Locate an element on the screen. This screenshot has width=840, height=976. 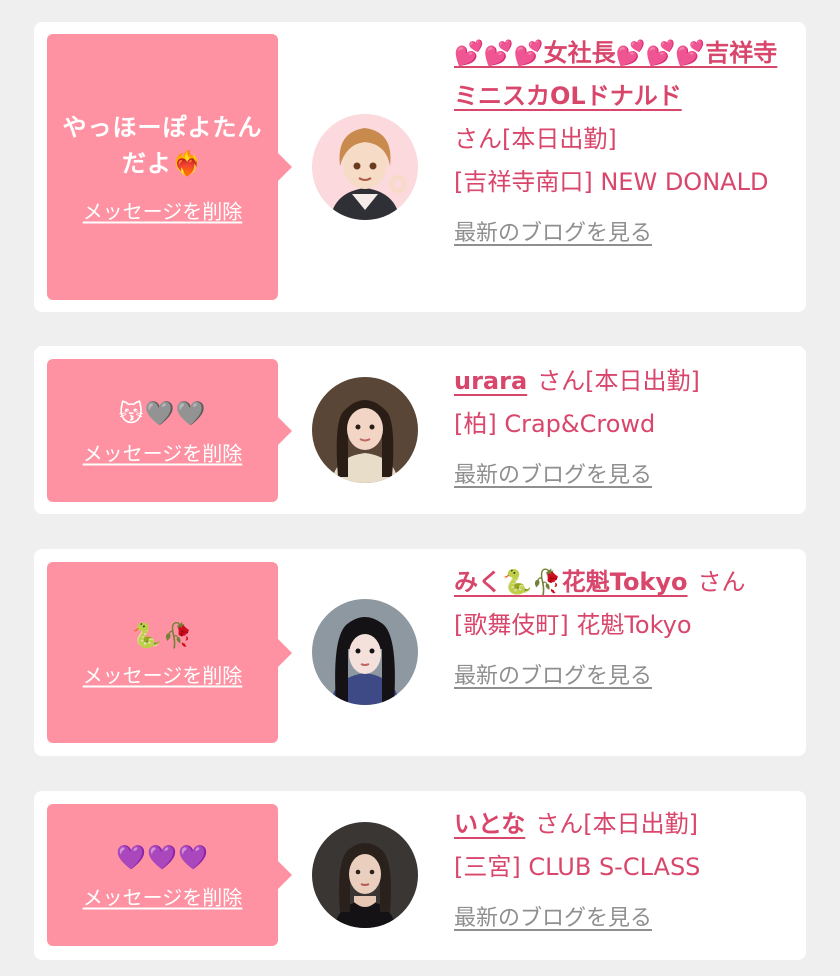
bubble-content: やっほーぽよたんだよ❤️‍🔥 メッセージを削除 is located at coordinates (162, 167).